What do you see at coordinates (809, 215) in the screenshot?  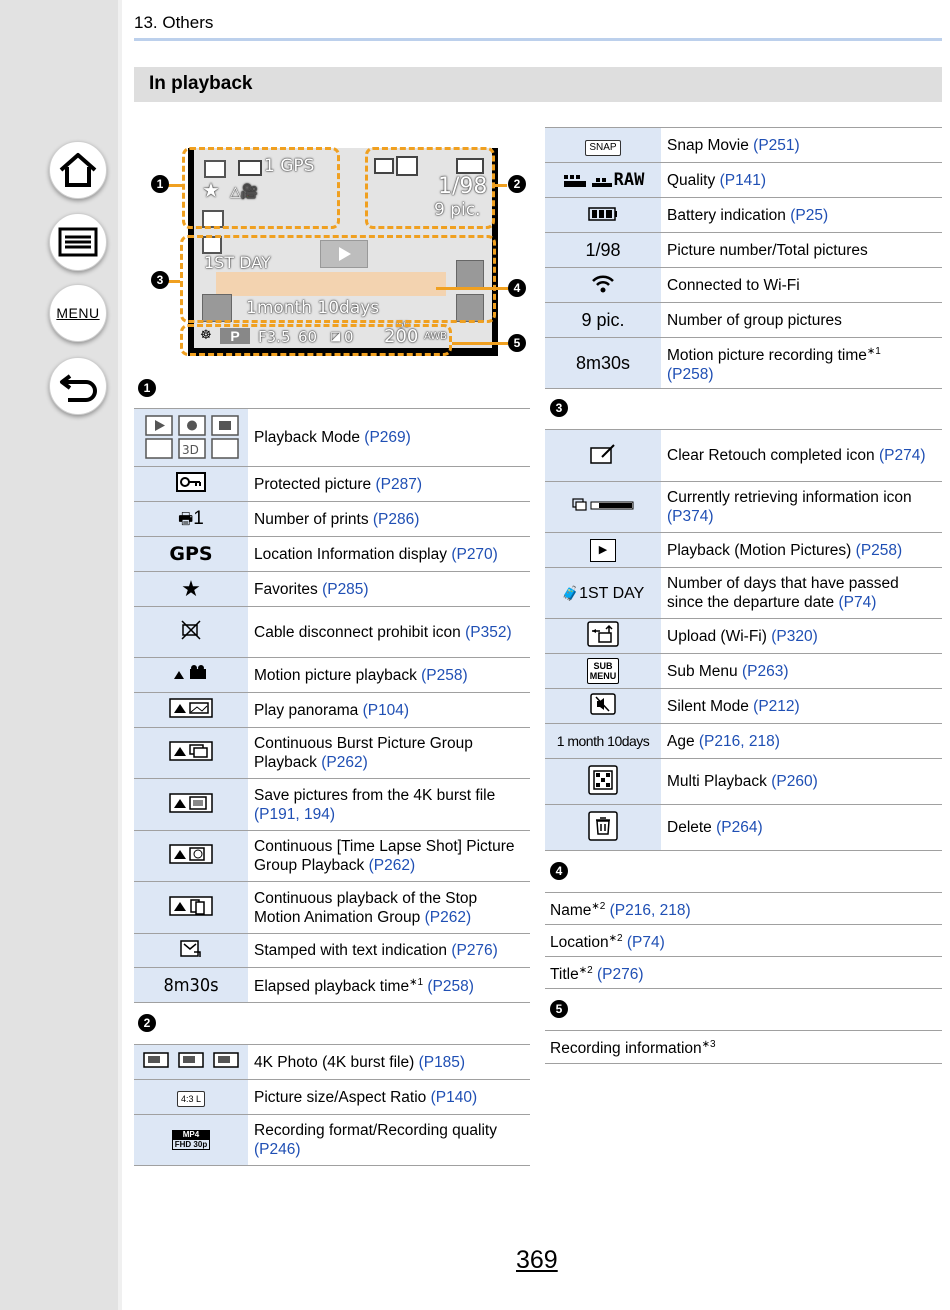 I see `page-ref-link: (P25)` at bounding box center [809, 215].